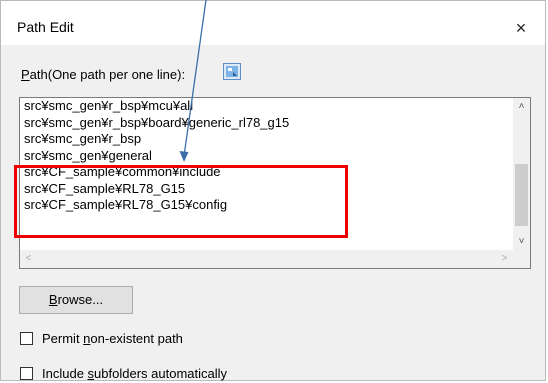 Image resolution: width=548 pixels, height=383 pixels. Describe the element at coordinates (28, 259) in the screenshot. I see `scroll-left-icon: <` at that location.